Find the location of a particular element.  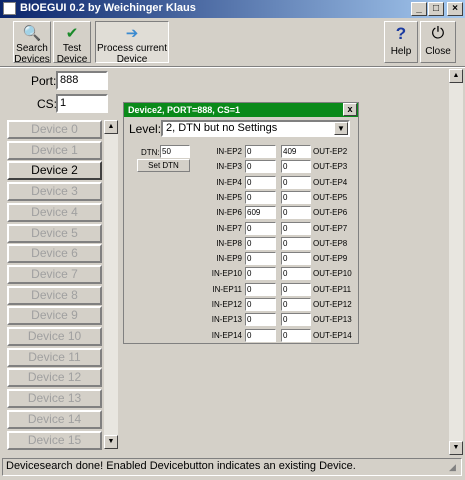

out-ep-label: OUT-EP6 is located at coordinates (330, 212).